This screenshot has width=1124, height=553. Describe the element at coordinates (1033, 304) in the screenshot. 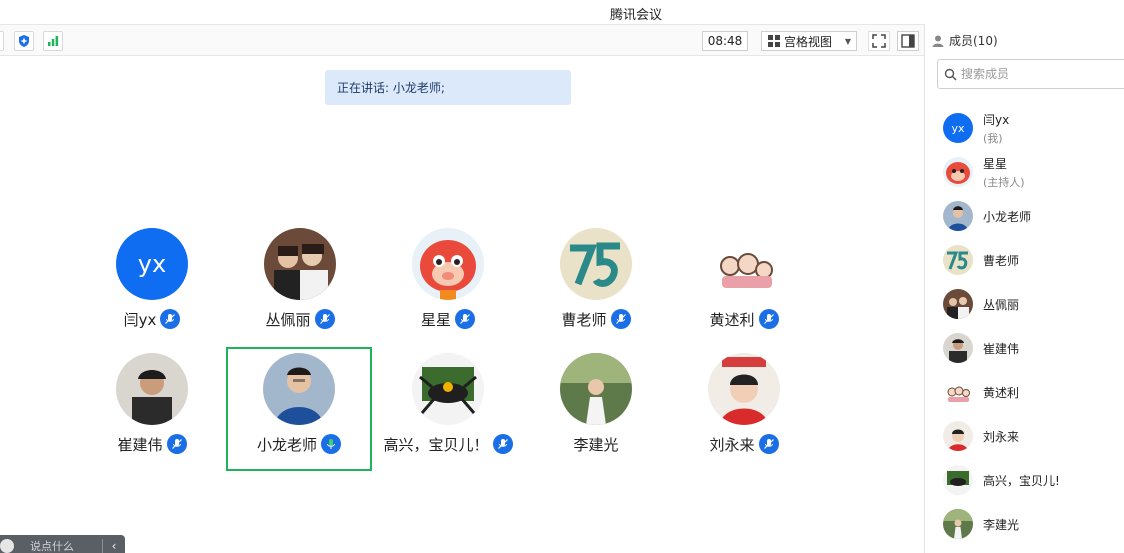

I see `member-item: 丛佩丽` at that location.